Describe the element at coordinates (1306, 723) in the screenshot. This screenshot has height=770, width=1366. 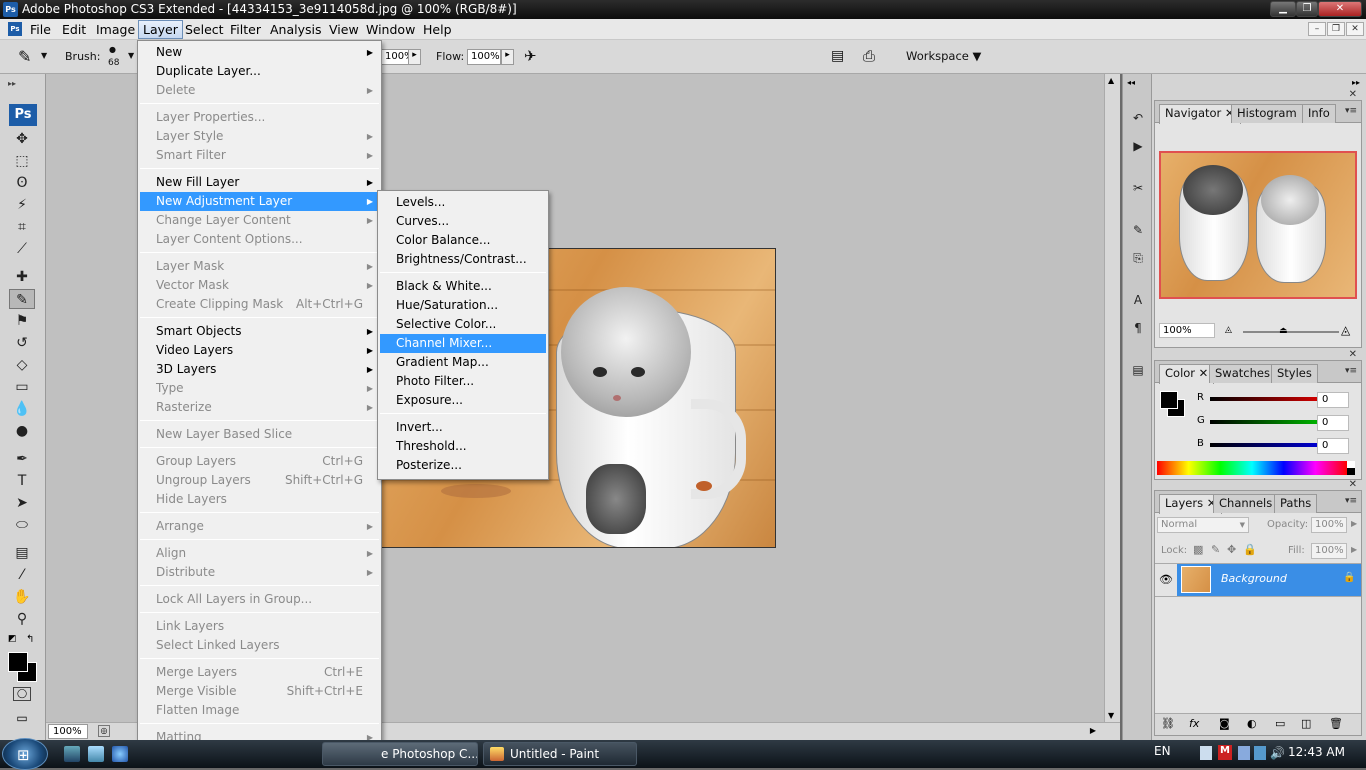
I see `new-layer-icon: ◫` at that location.